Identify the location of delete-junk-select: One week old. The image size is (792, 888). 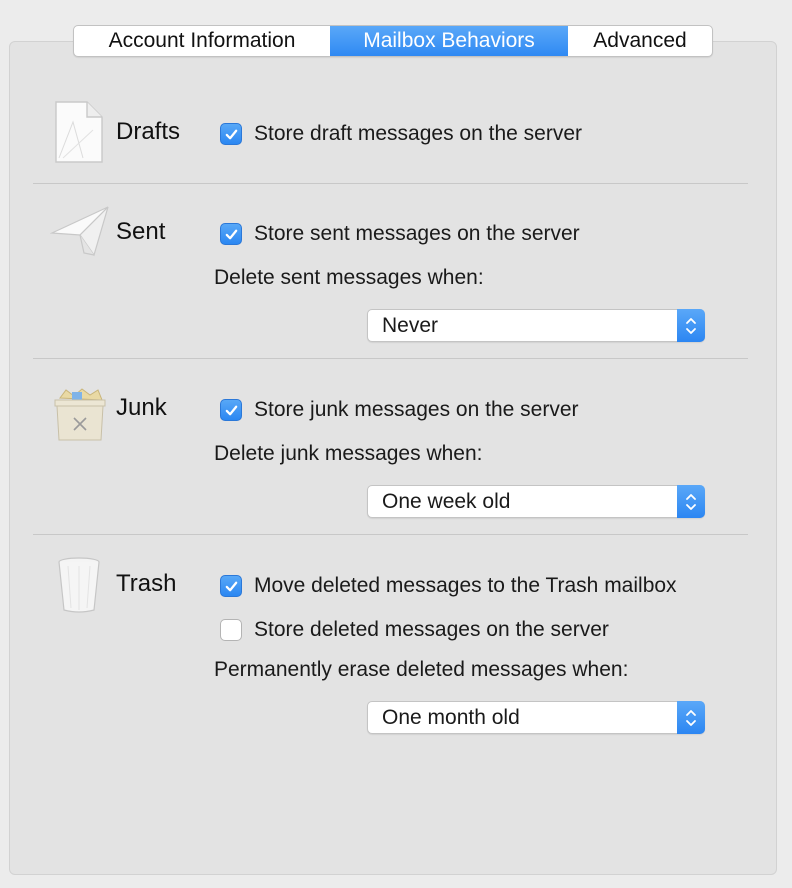
(536, 501).